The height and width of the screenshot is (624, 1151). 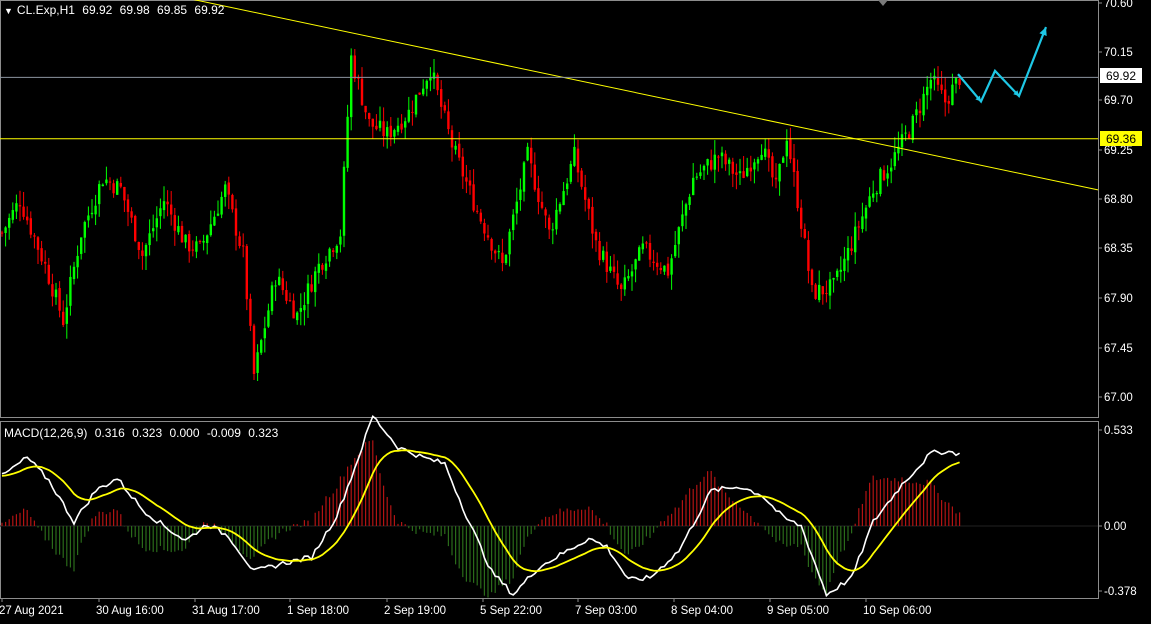 I want to click on triangle-down-icon: ▼, so click(x=8, y=11).